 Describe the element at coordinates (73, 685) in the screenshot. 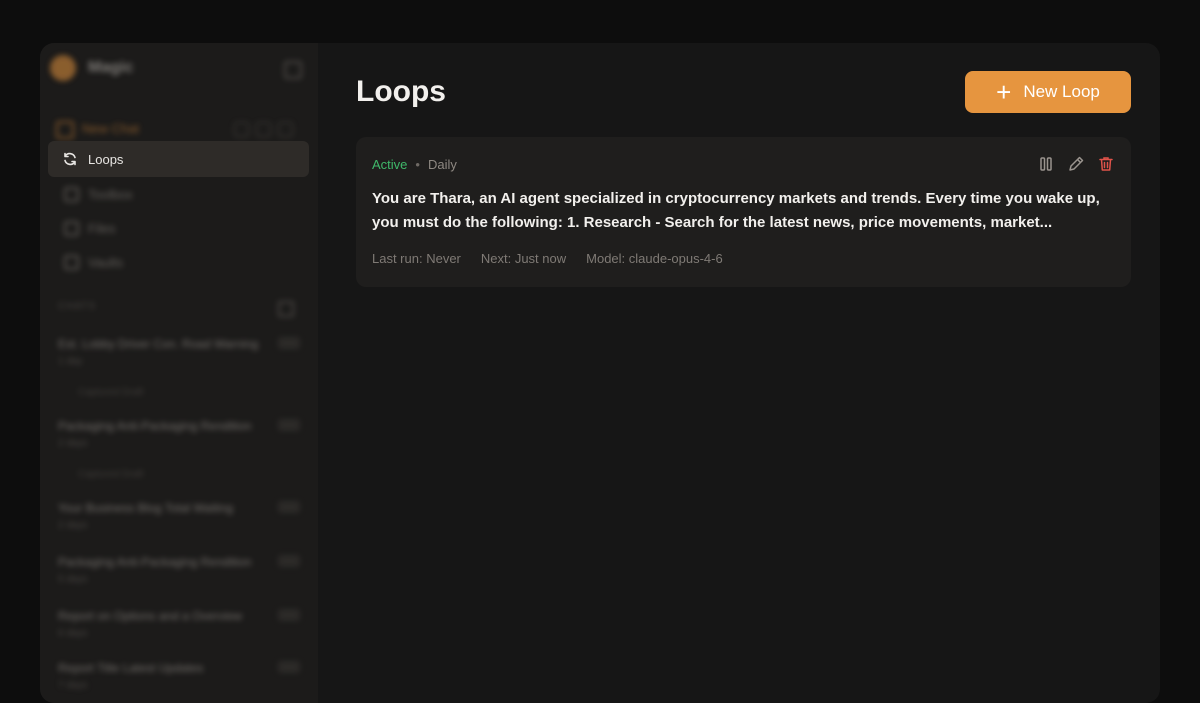

I see `chat-time: 7 days` at that location.